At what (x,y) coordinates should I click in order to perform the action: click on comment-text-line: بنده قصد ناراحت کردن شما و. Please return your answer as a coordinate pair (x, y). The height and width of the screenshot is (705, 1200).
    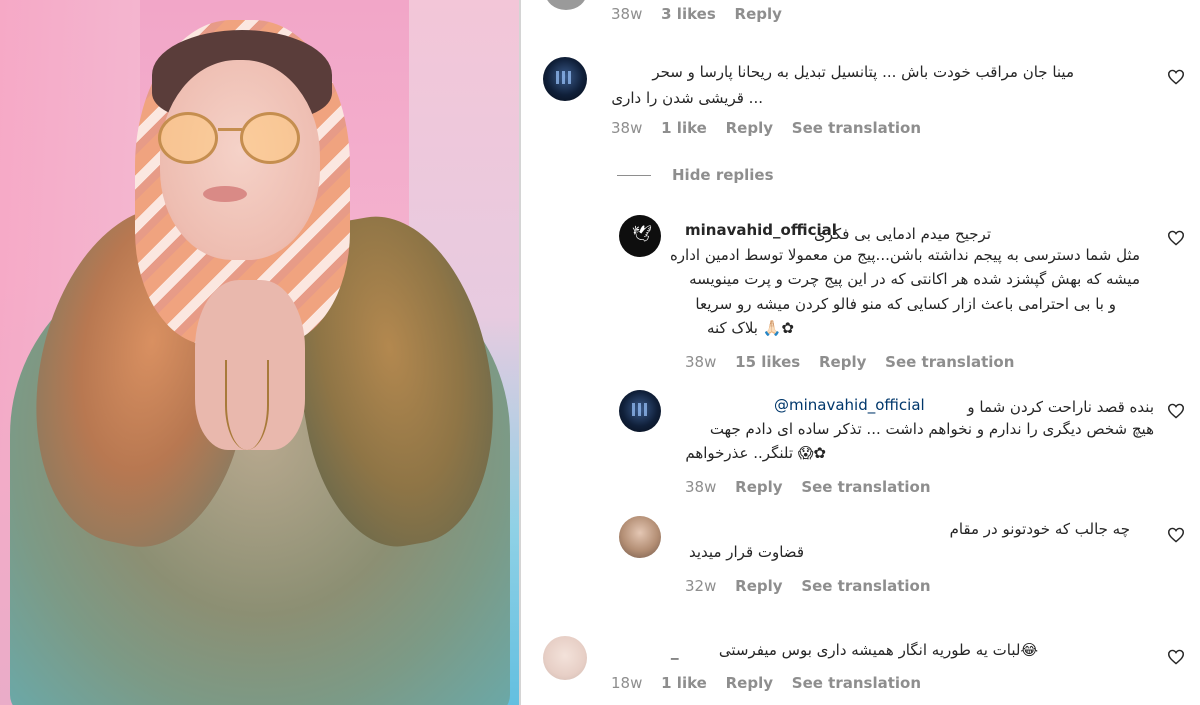
    Looking at the image, I should click on (1060, 407).